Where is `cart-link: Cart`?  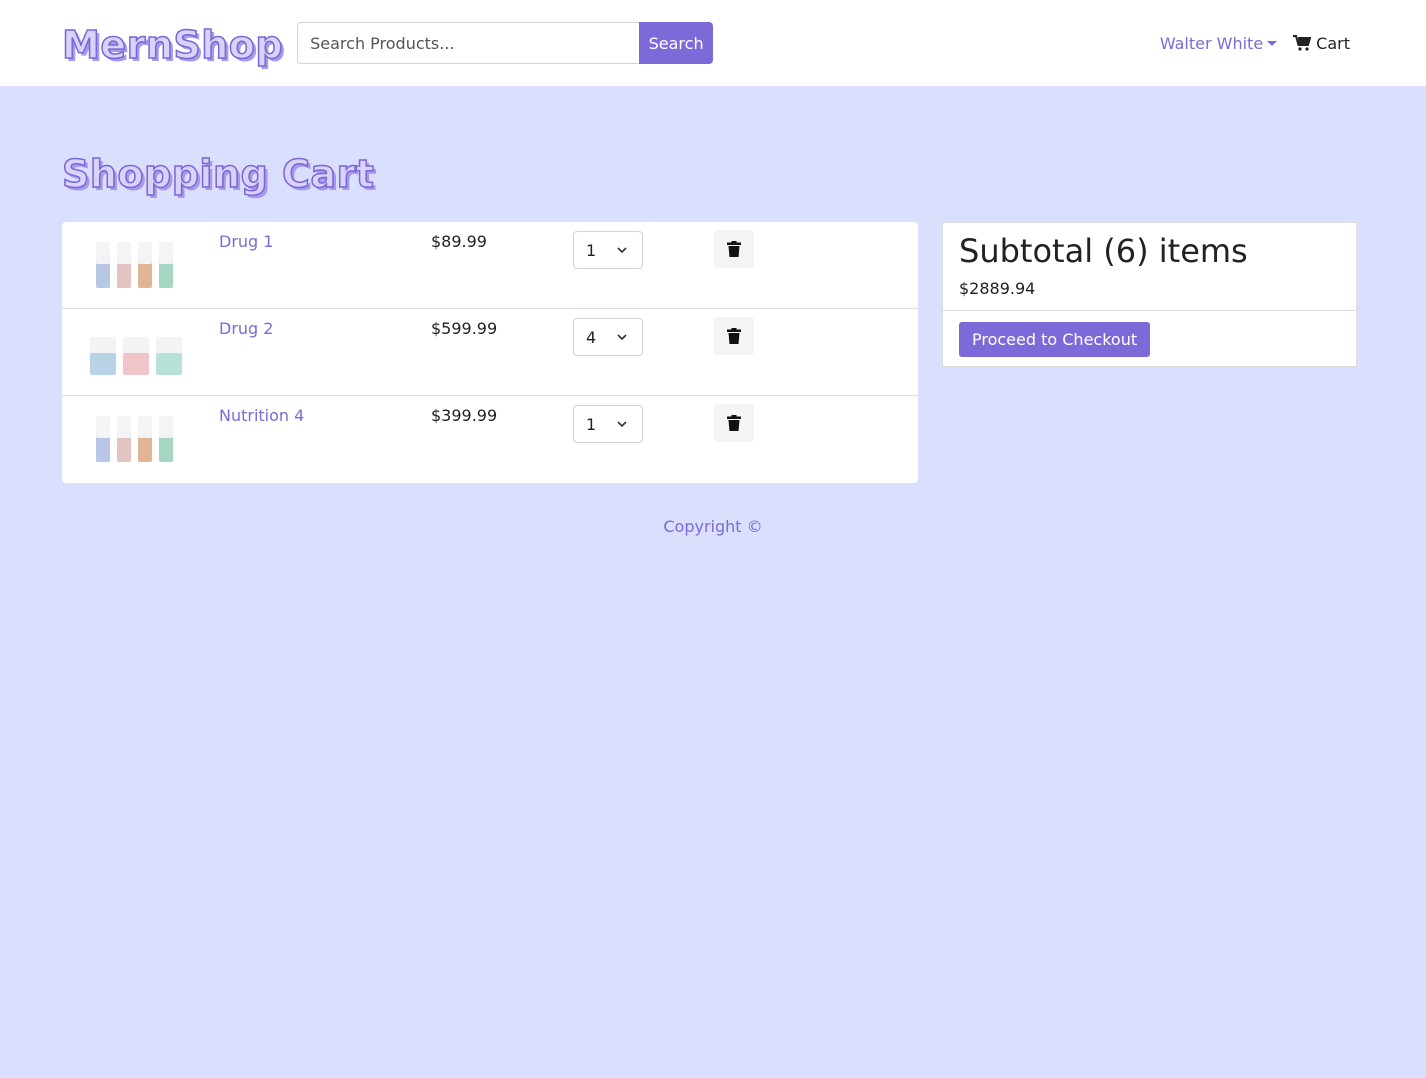 cart-link: Cart is located at coordinates (1321, 43).